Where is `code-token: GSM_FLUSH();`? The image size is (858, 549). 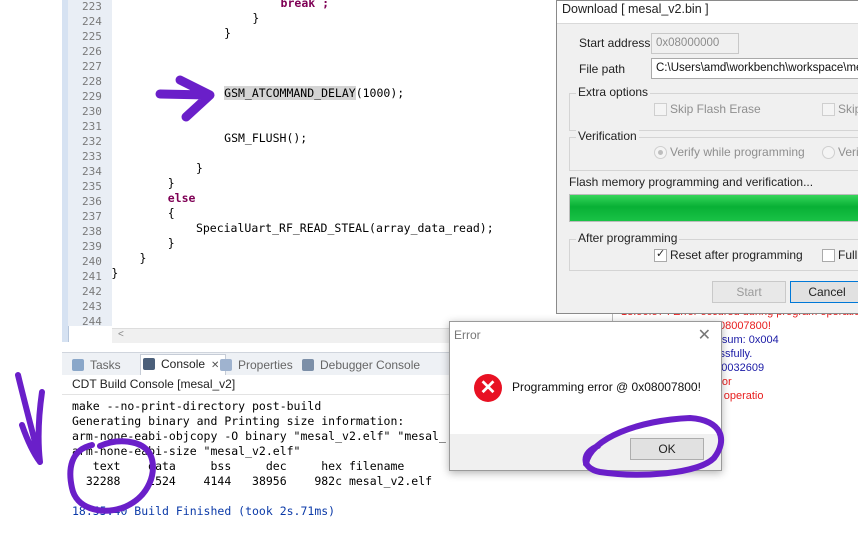 code-token: GSM_FLUSH(); is located at coordinates (266, 138).